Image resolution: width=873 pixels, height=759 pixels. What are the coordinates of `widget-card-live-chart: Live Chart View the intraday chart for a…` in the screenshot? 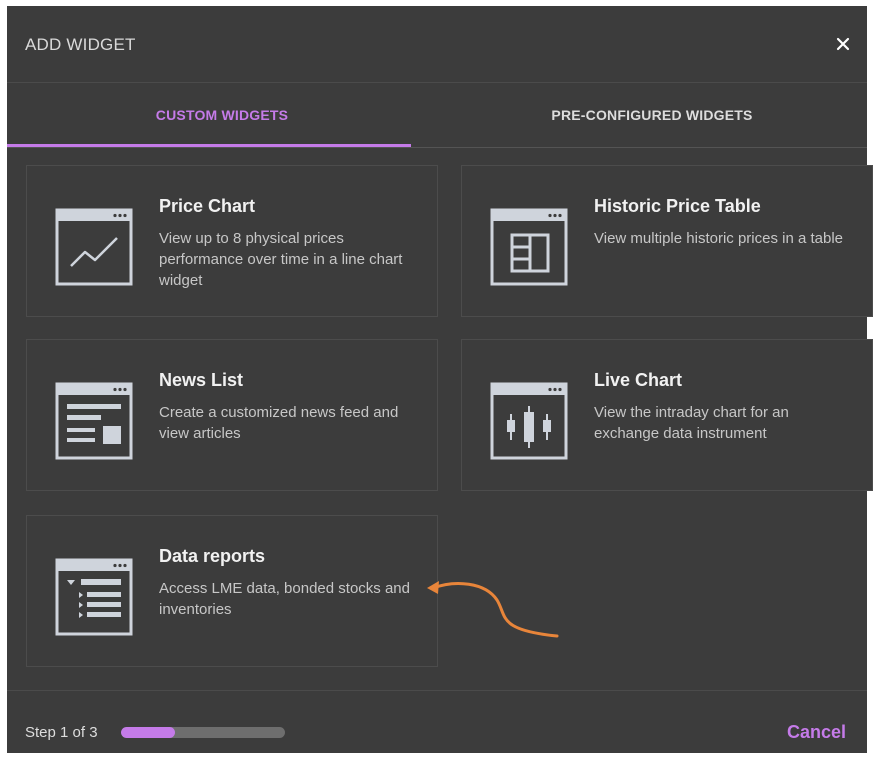 It's located at (667, 415).